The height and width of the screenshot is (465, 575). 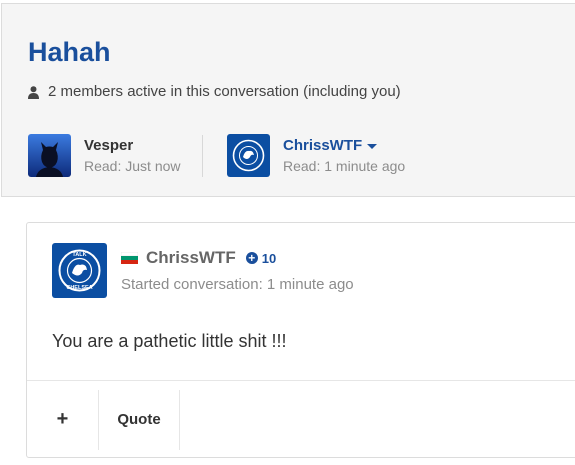 I want to click on participant-vesper: Vesper Read: Just now, so click(x=104, y=155).